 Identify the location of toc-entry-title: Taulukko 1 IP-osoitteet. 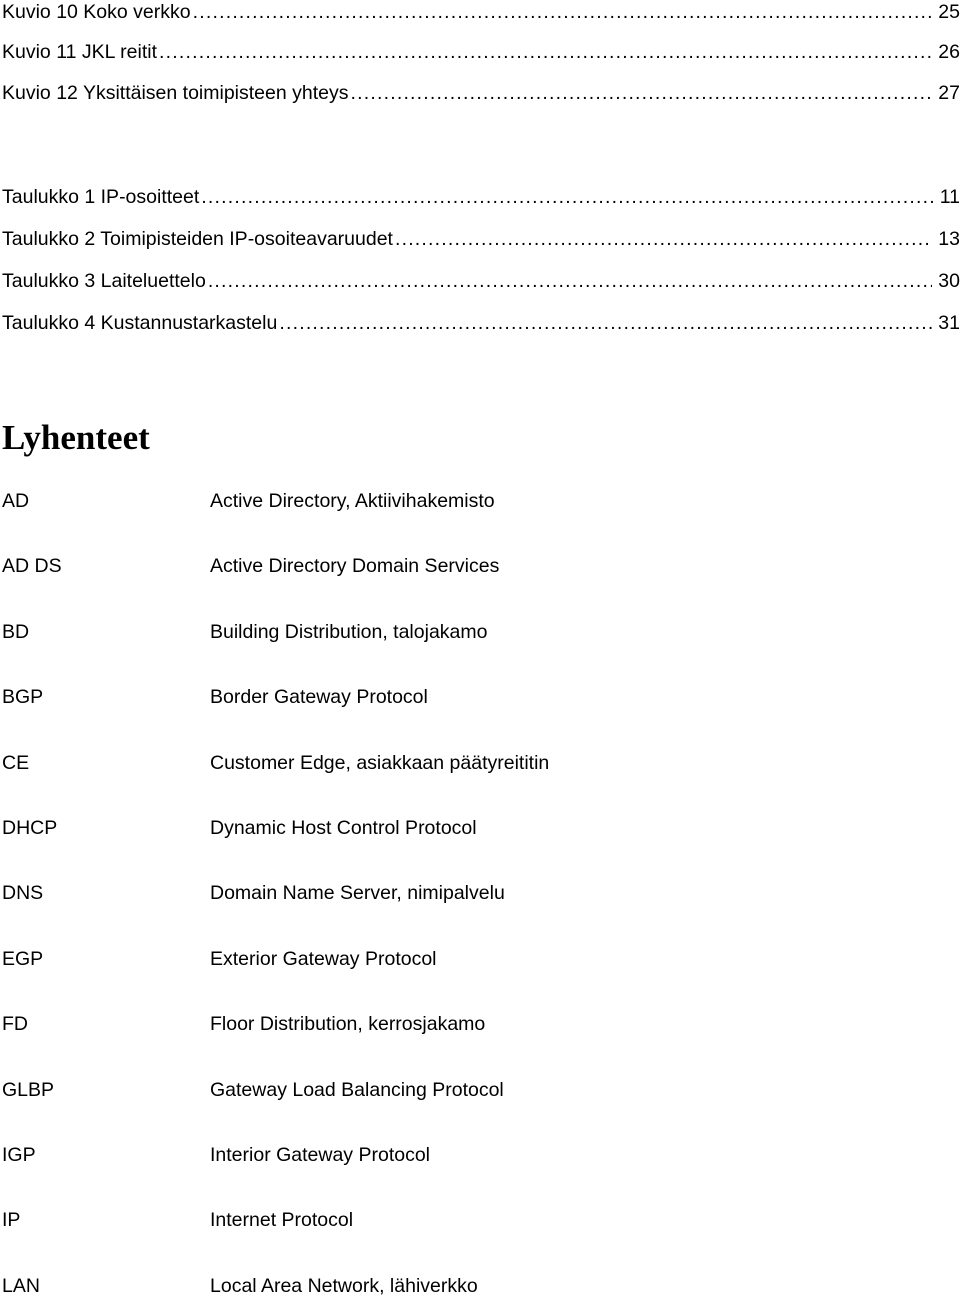
(101, 197).